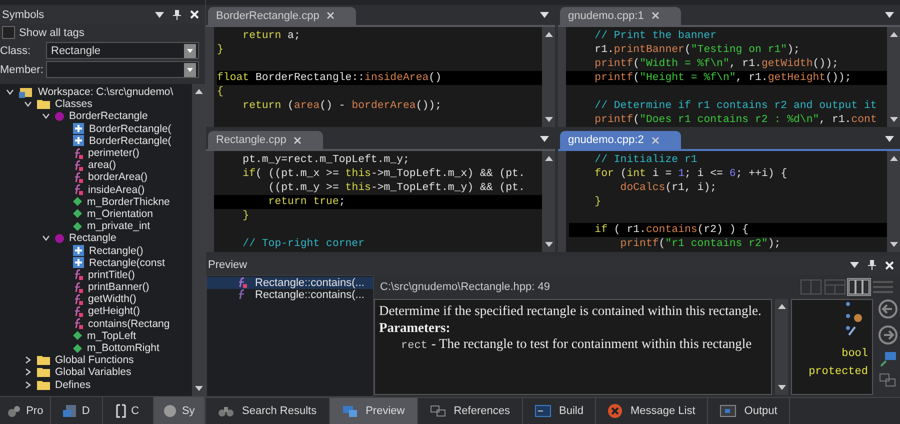  Describe the element at coordinates (26, 410) in the screenshot. I see `panel-tab: Pro` at that location.